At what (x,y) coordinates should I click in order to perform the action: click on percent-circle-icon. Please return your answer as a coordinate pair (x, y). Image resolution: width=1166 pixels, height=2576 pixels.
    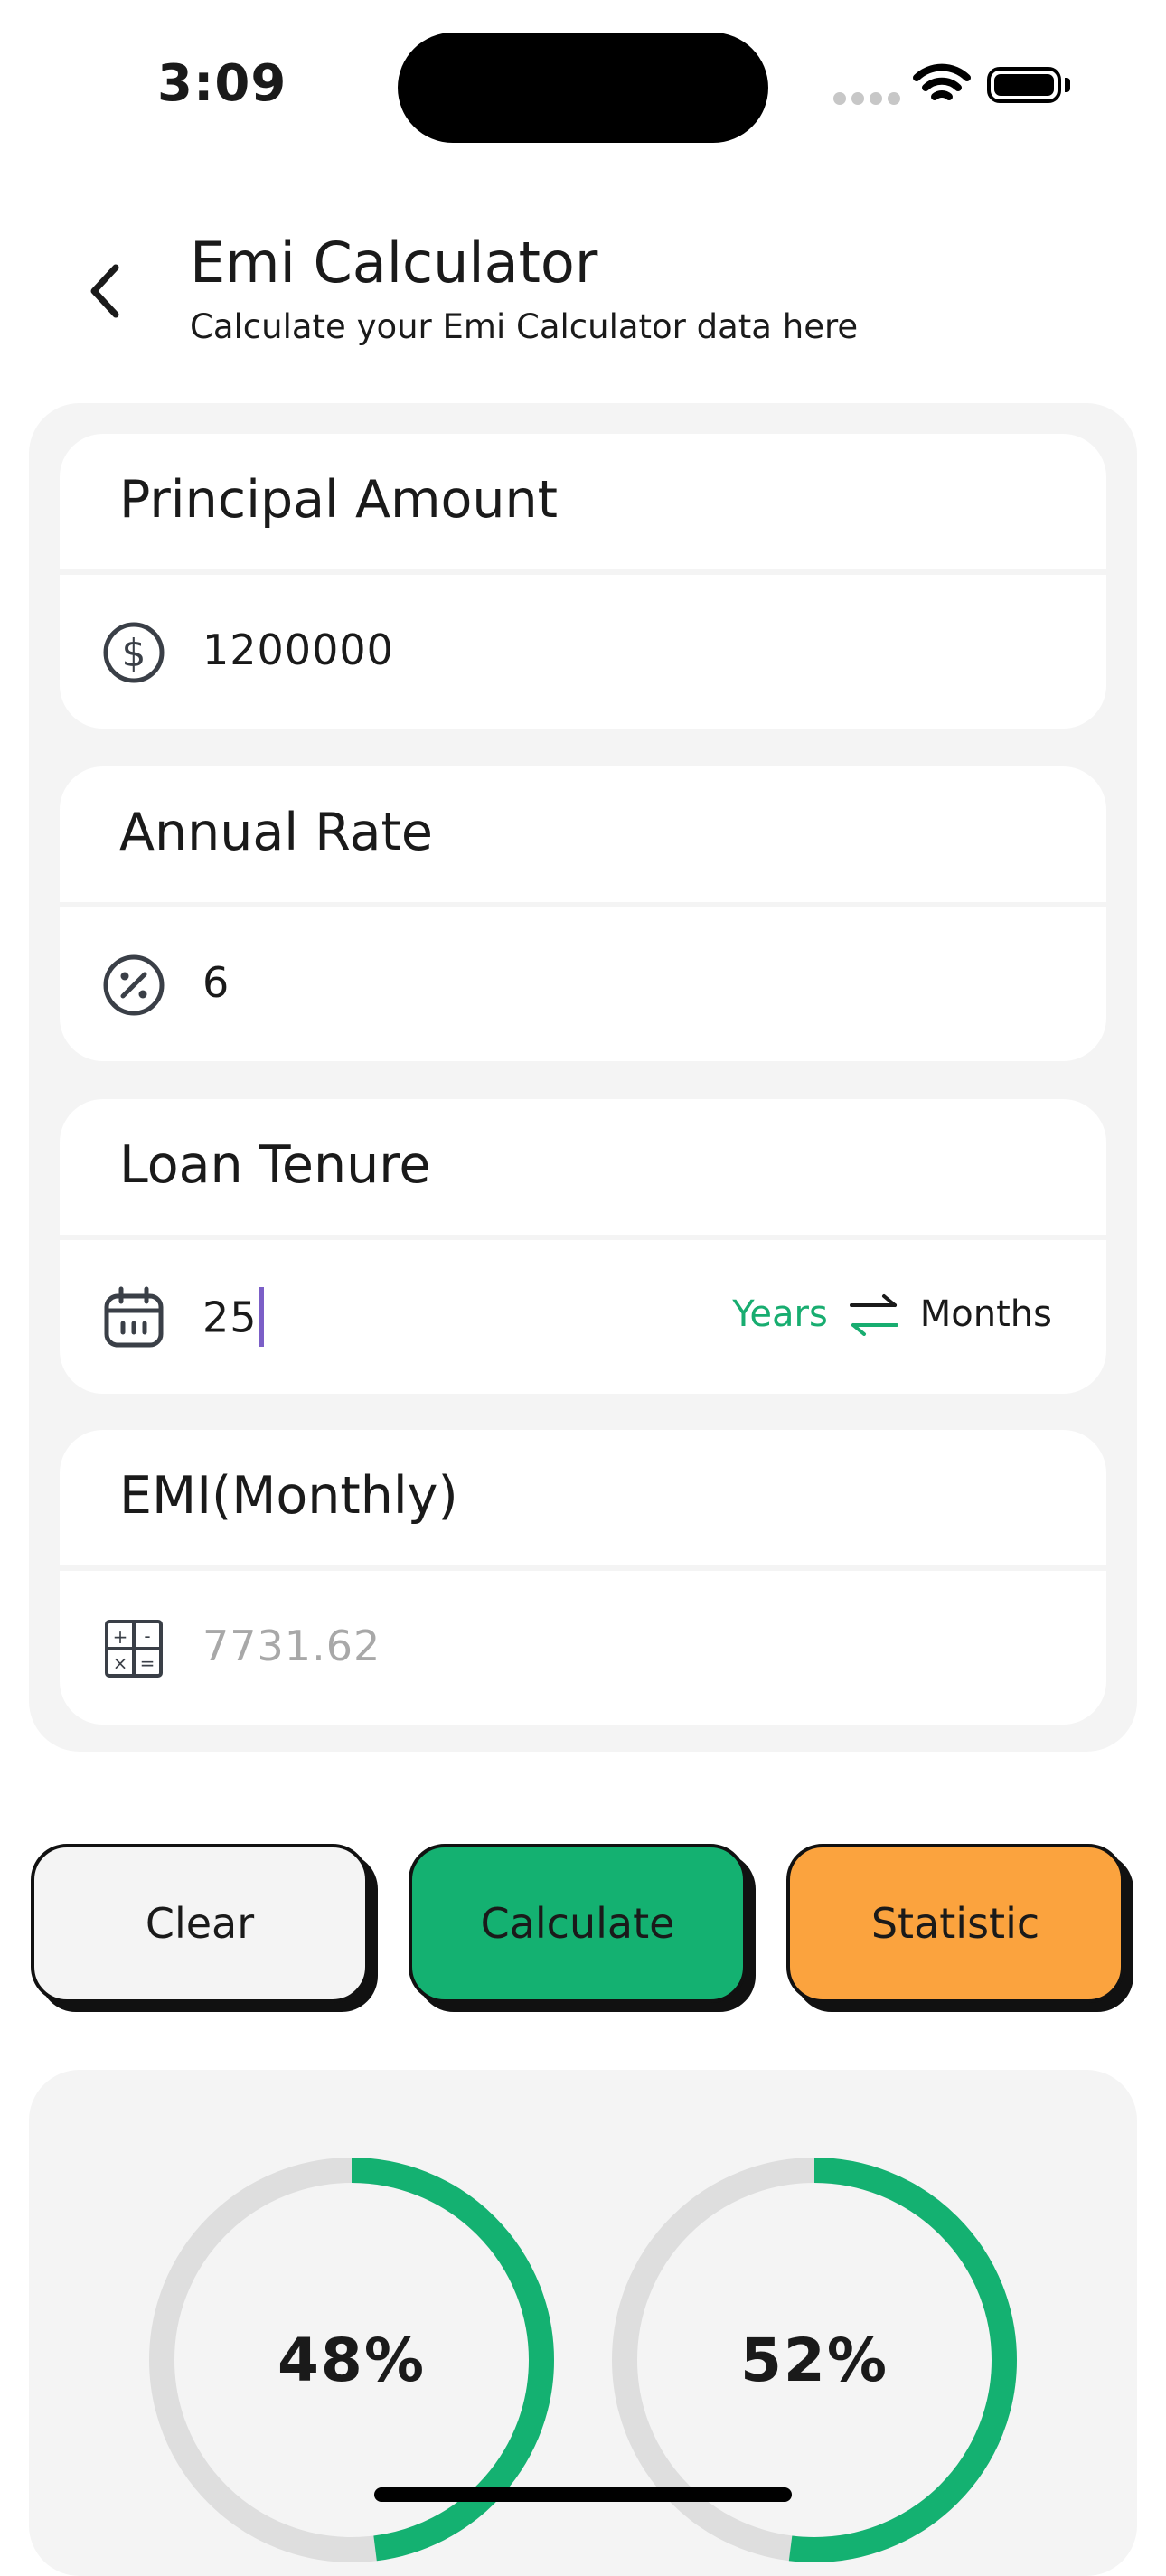
    Looking at the image, I should click on (133, 985).